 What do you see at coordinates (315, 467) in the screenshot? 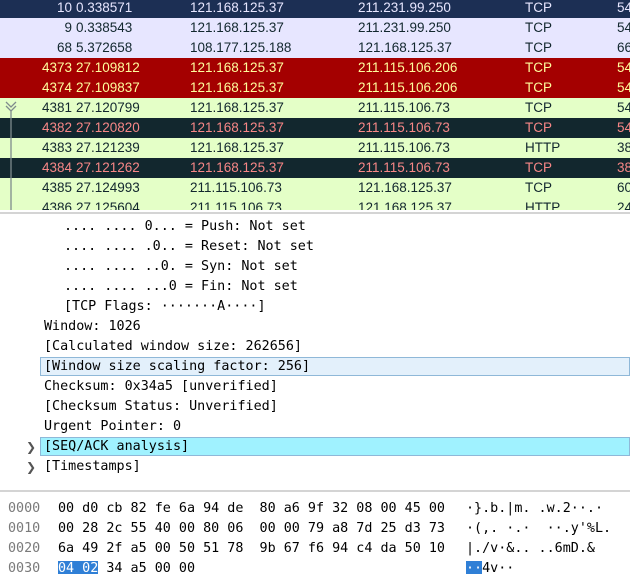
I see `detail-row-timestamps: ❯ [Timestamps]` at bounding box center [315, 467].